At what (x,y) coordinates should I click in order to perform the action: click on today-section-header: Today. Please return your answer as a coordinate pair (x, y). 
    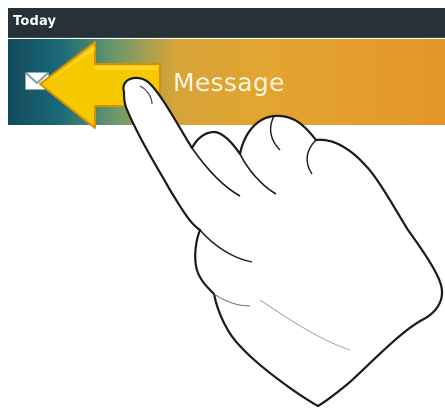
    Looking at the image, I should click on (226, 23).